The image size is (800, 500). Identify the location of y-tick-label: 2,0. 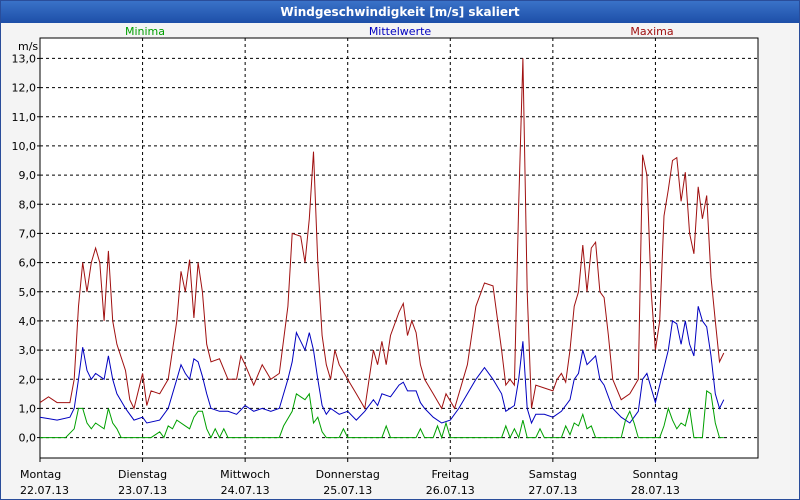
(28, 379).